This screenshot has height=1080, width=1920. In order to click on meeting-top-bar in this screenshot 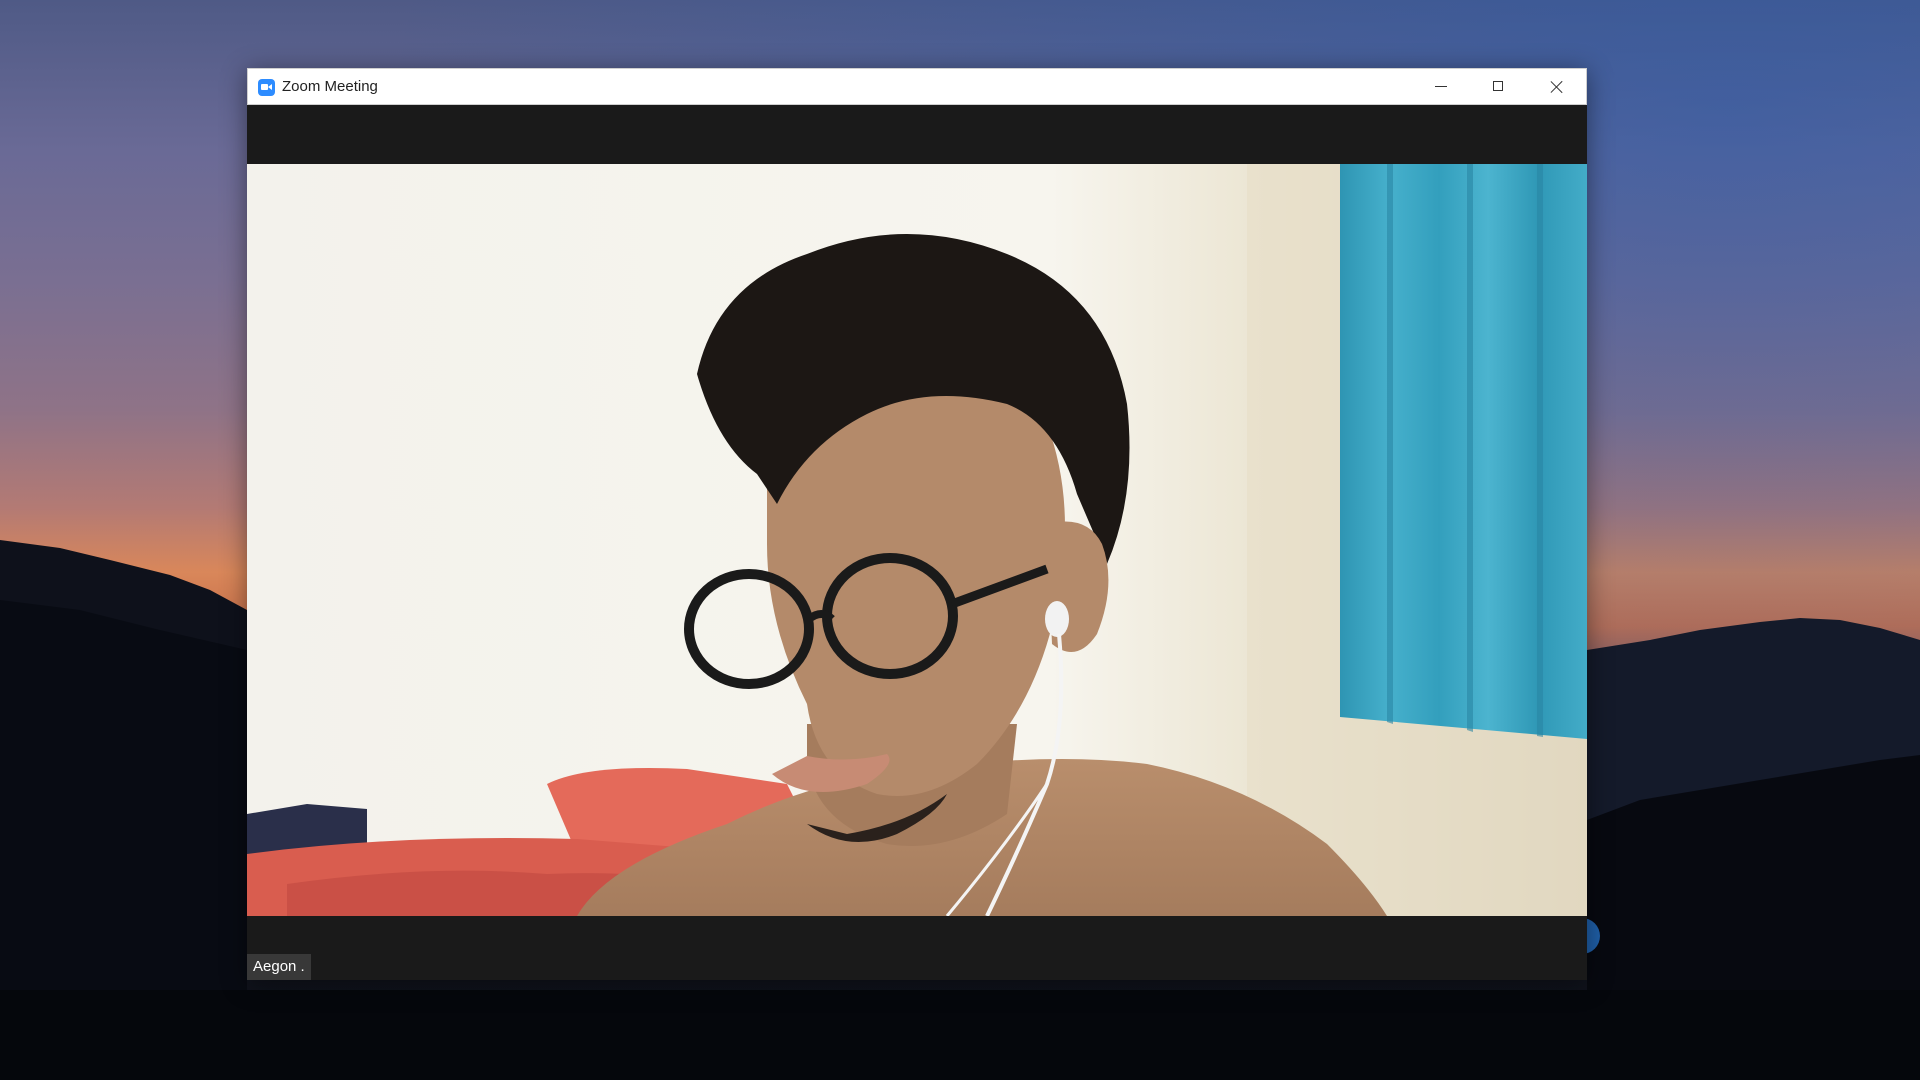, I will do `click(917, 134)`.